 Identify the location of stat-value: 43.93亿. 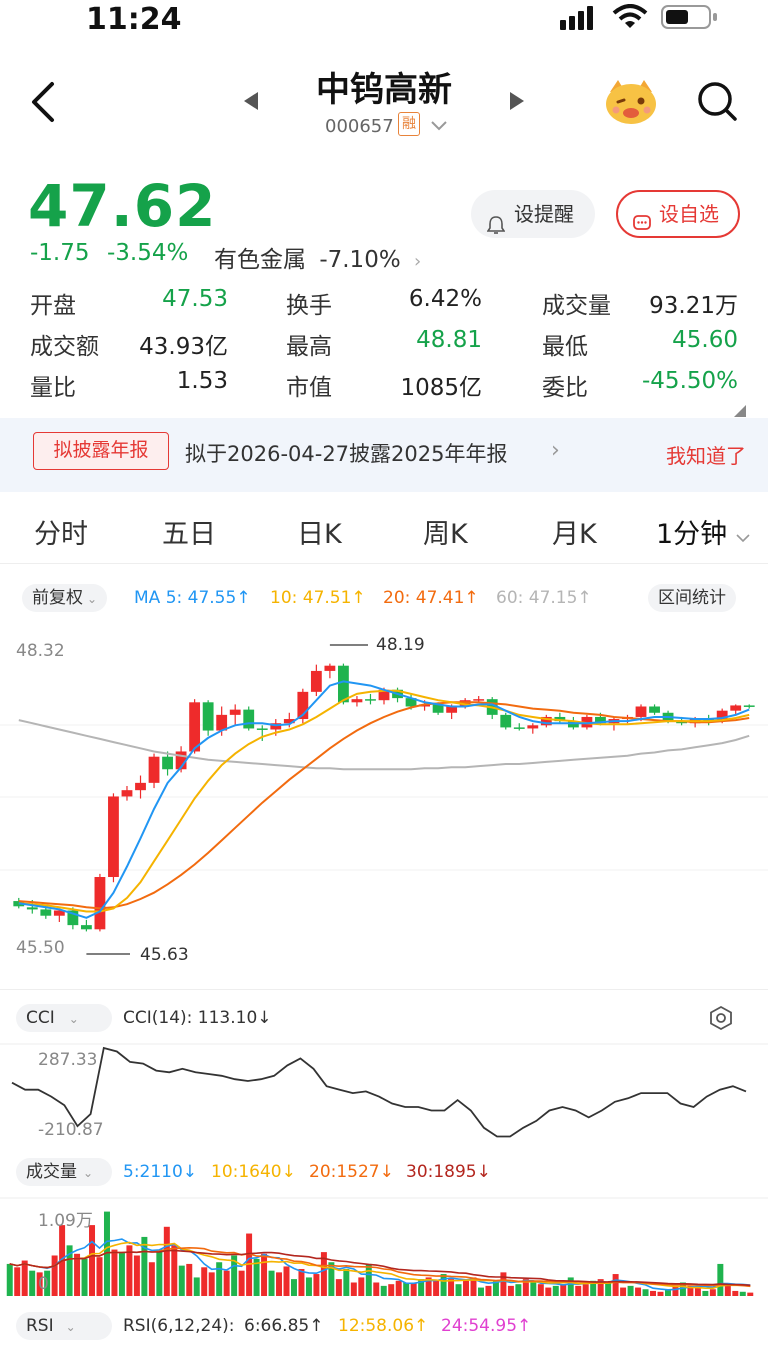
(183, 347).